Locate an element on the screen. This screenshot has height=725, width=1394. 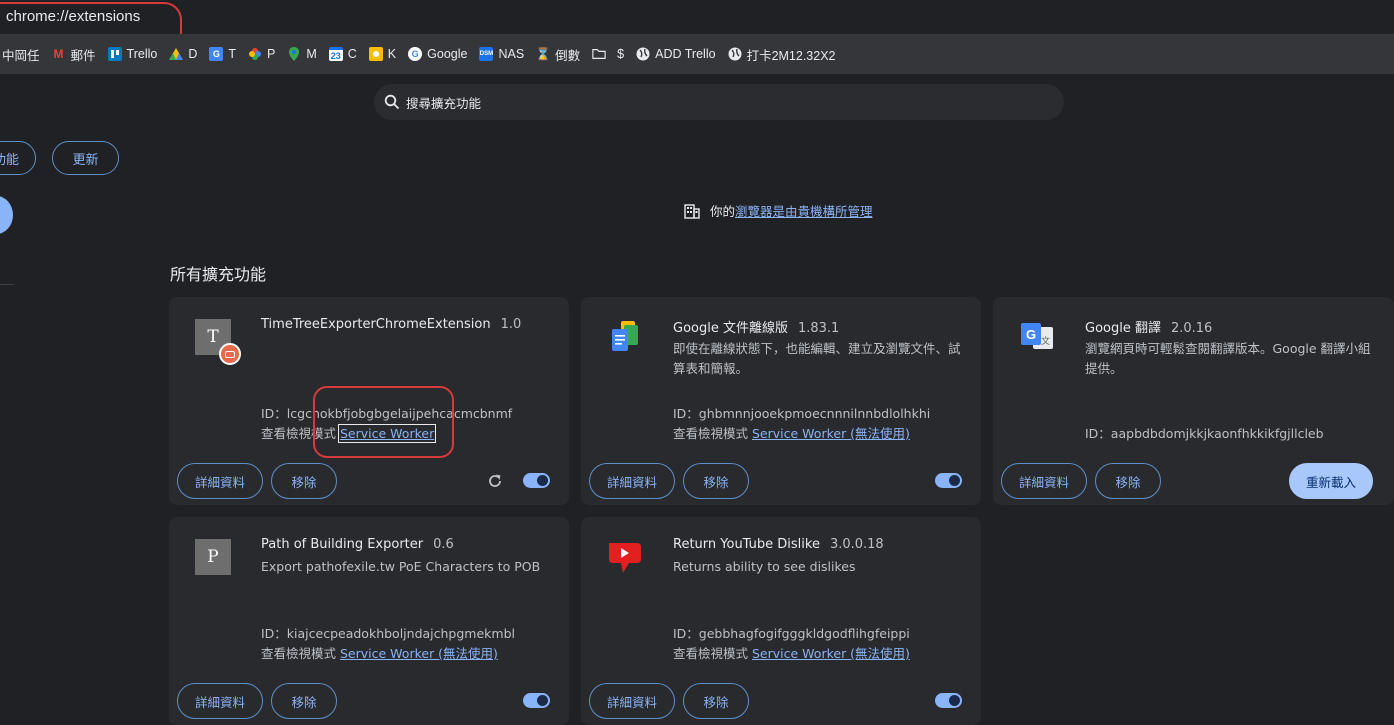
search-placeholder: 搜尋擴充功能 is located at coordinates (444, 103).